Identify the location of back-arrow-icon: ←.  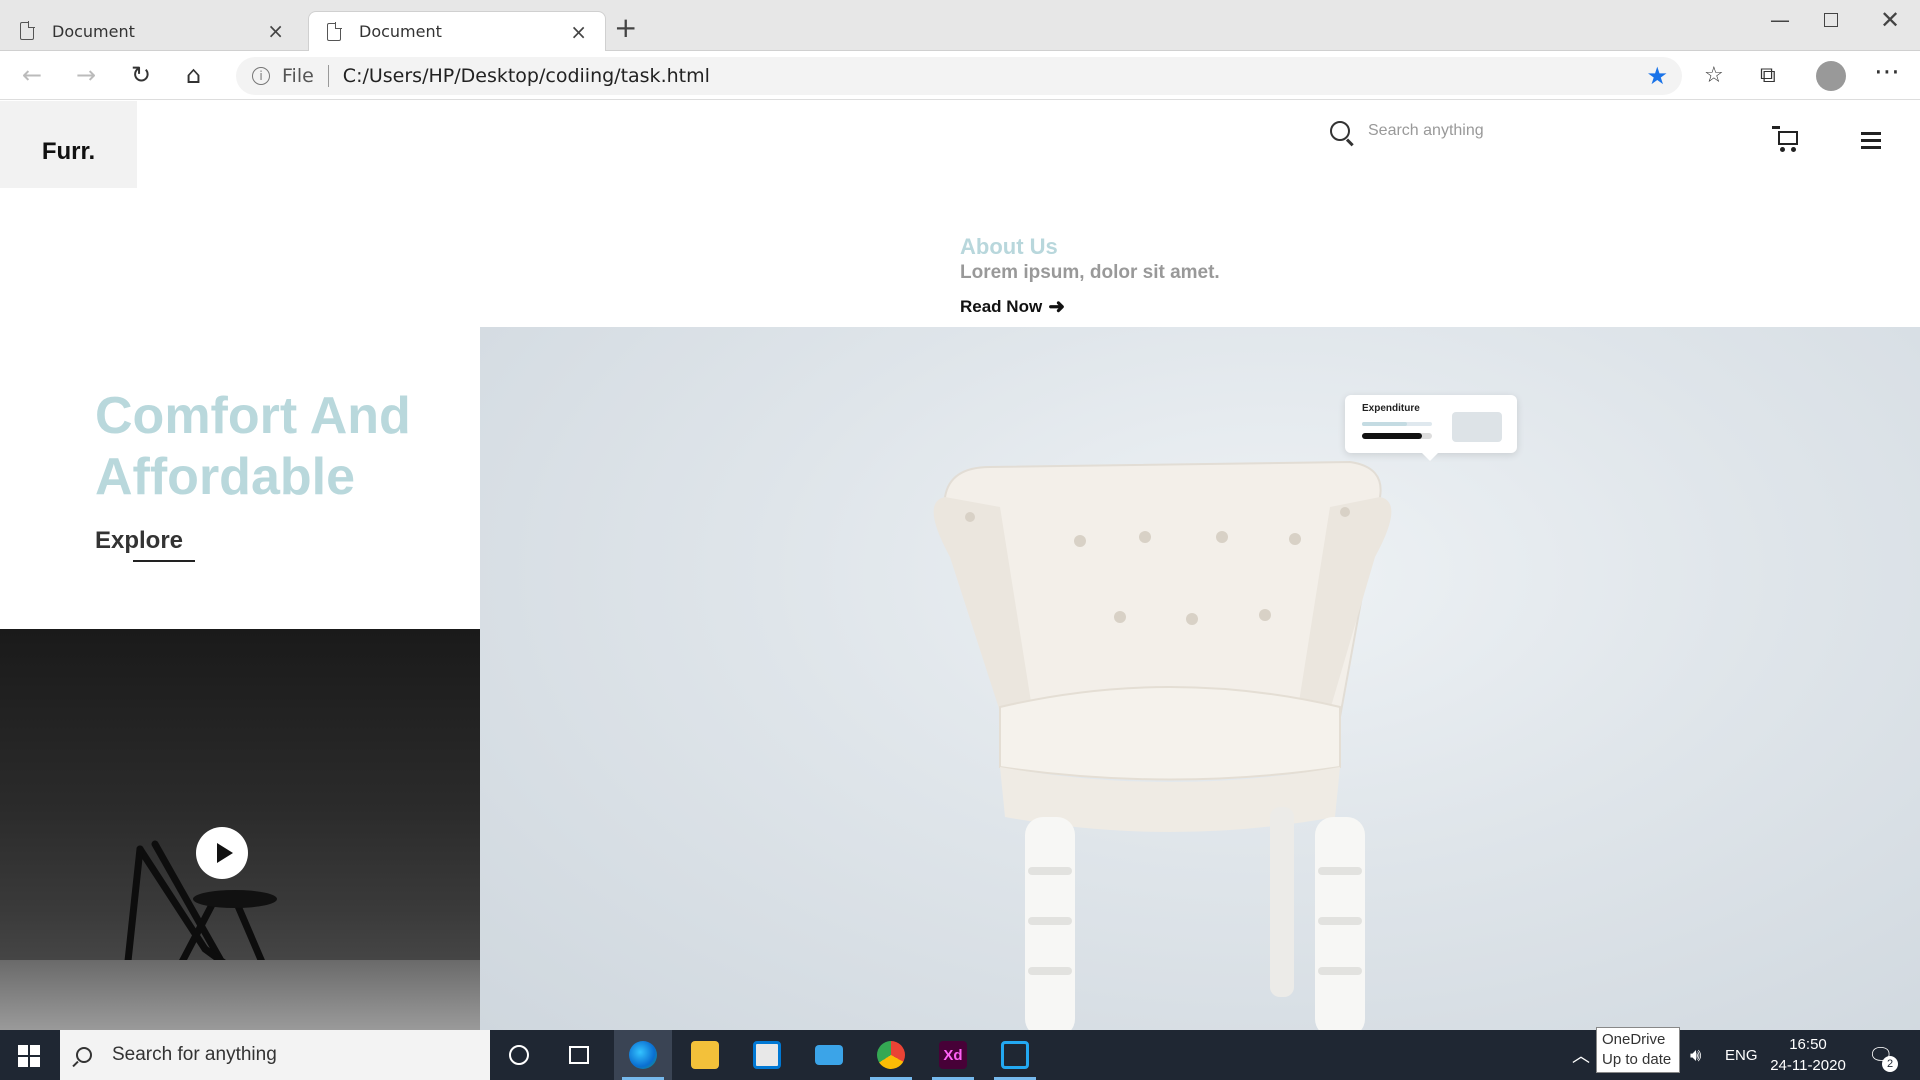
(32, 75).